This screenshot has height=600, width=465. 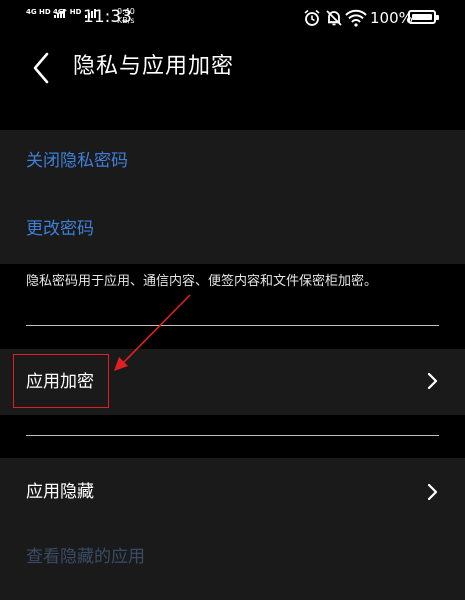 I want to click on battery-icon, so click(x=423, y=17).